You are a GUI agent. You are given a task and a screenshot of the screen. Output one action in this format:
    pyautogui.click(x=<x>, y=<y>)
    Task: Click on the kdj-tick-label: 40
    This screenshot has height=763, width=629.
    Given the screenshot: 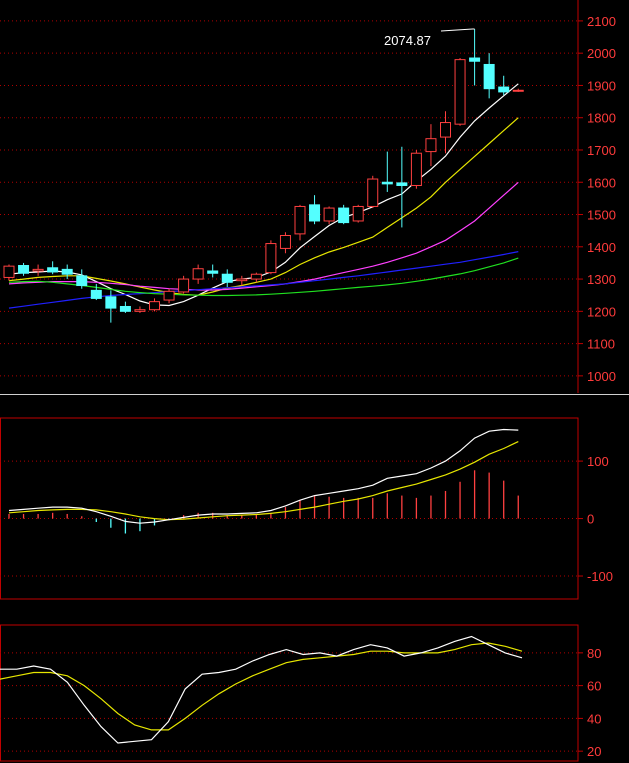 What is the action you would take?
    pyautogui.click(x=594, y=718)
    